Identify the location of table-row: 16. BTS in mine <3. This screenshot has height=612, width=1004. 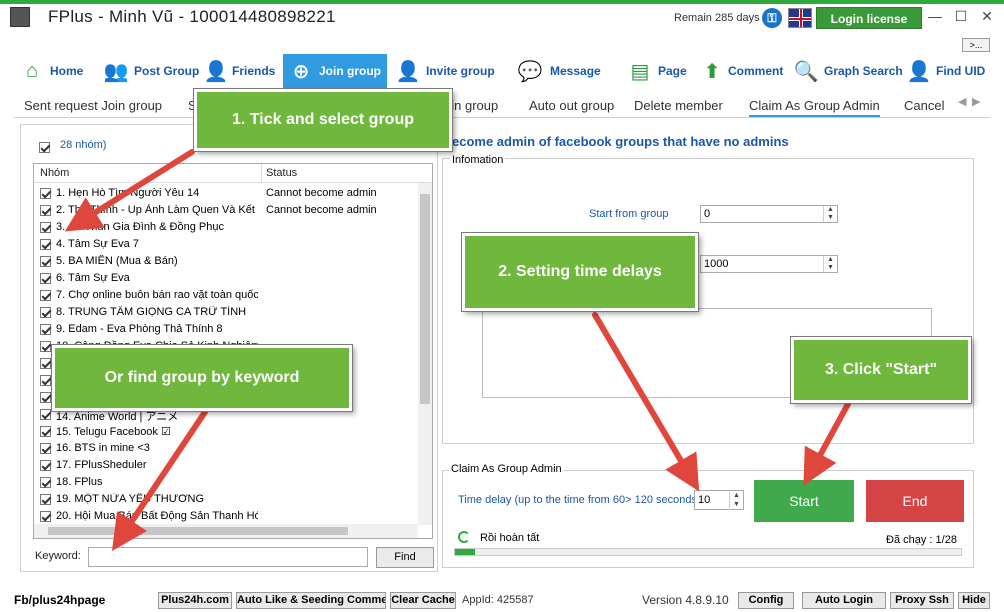
(226, 448).